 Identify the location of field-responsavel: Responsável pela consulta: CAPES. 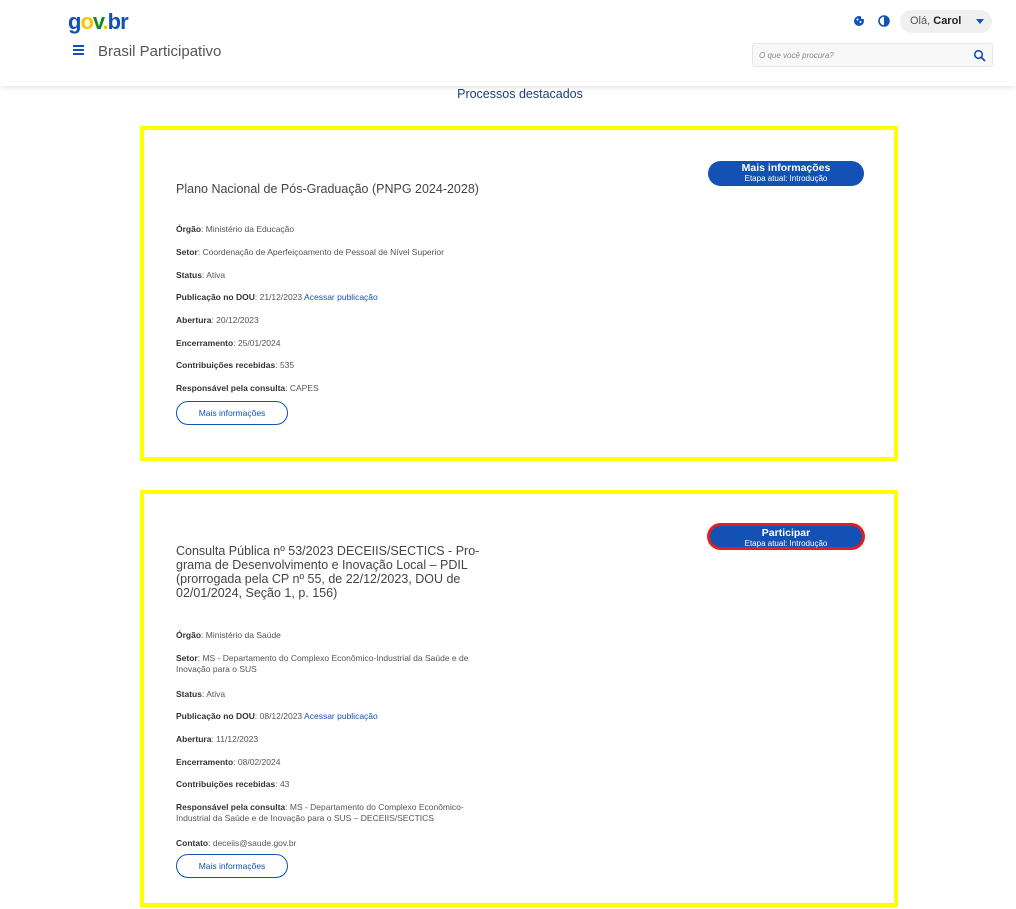
(247, 388).